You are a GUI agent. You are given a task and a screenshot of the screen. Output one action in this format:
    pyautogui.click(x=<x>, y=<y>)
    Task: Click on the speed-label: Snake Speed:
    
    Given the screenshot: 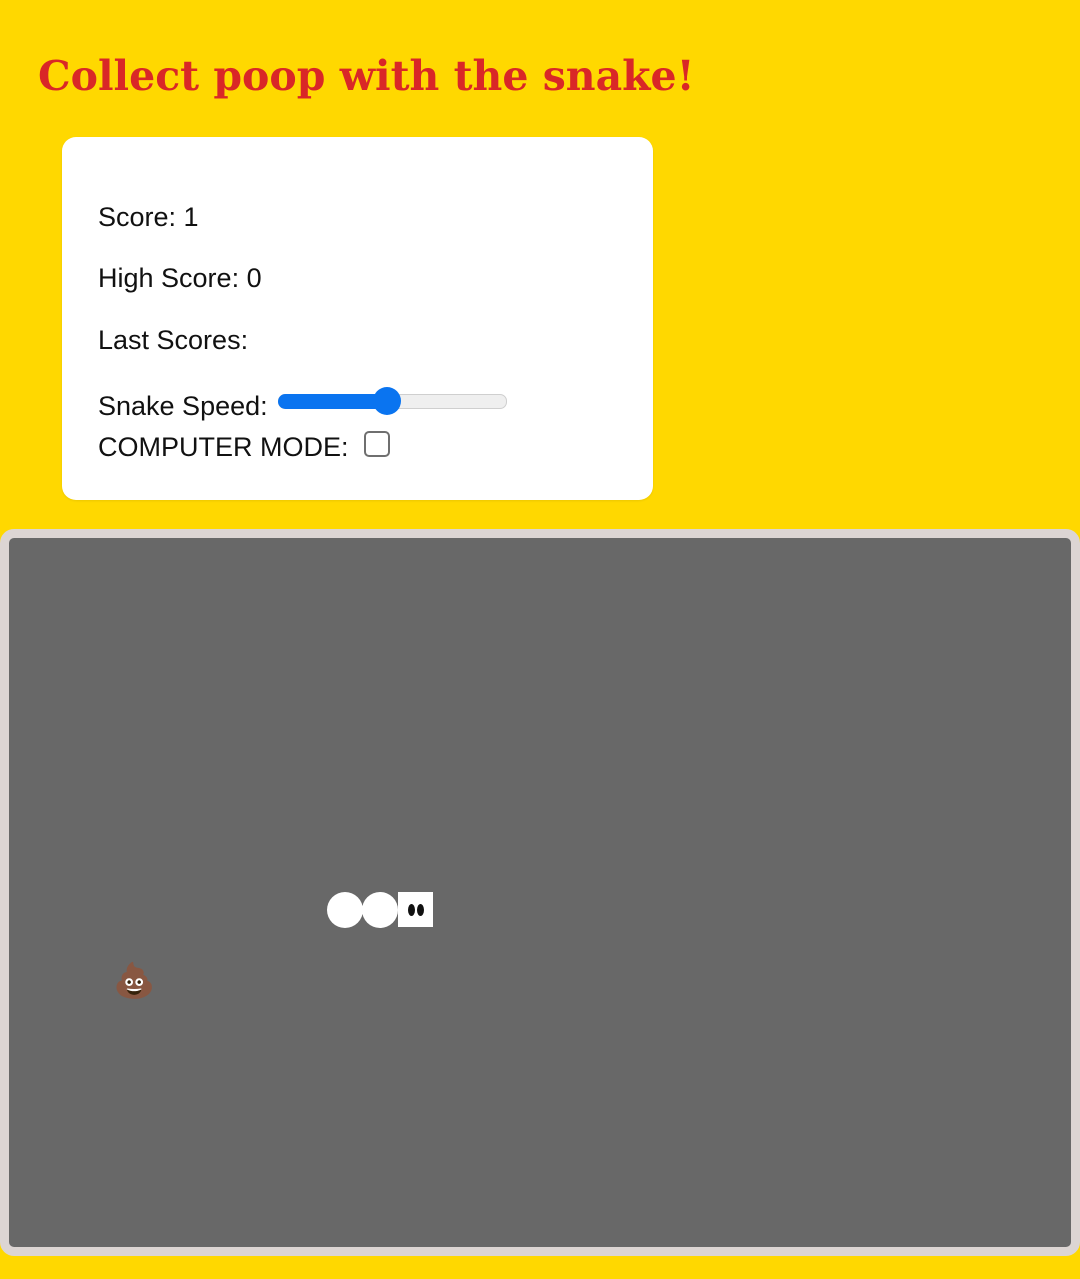 What is the action you would take?
    pyautogui.click(x=183, y=406)
    